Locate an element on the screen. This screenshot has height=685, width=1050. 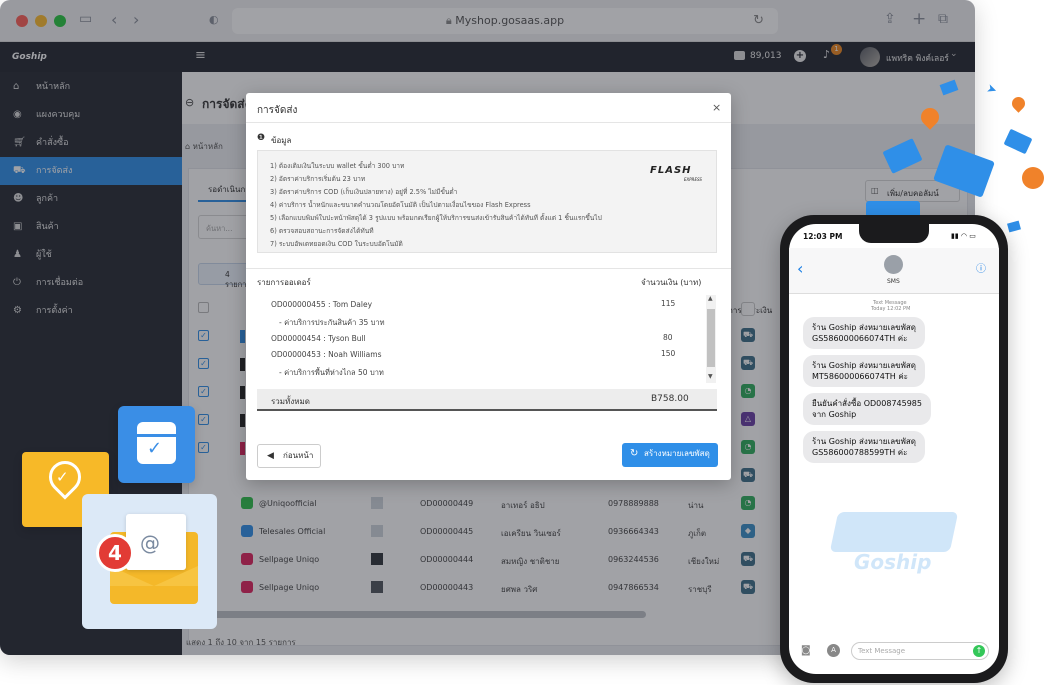
status-icon: ◆ is located at coordinates (748, 531).